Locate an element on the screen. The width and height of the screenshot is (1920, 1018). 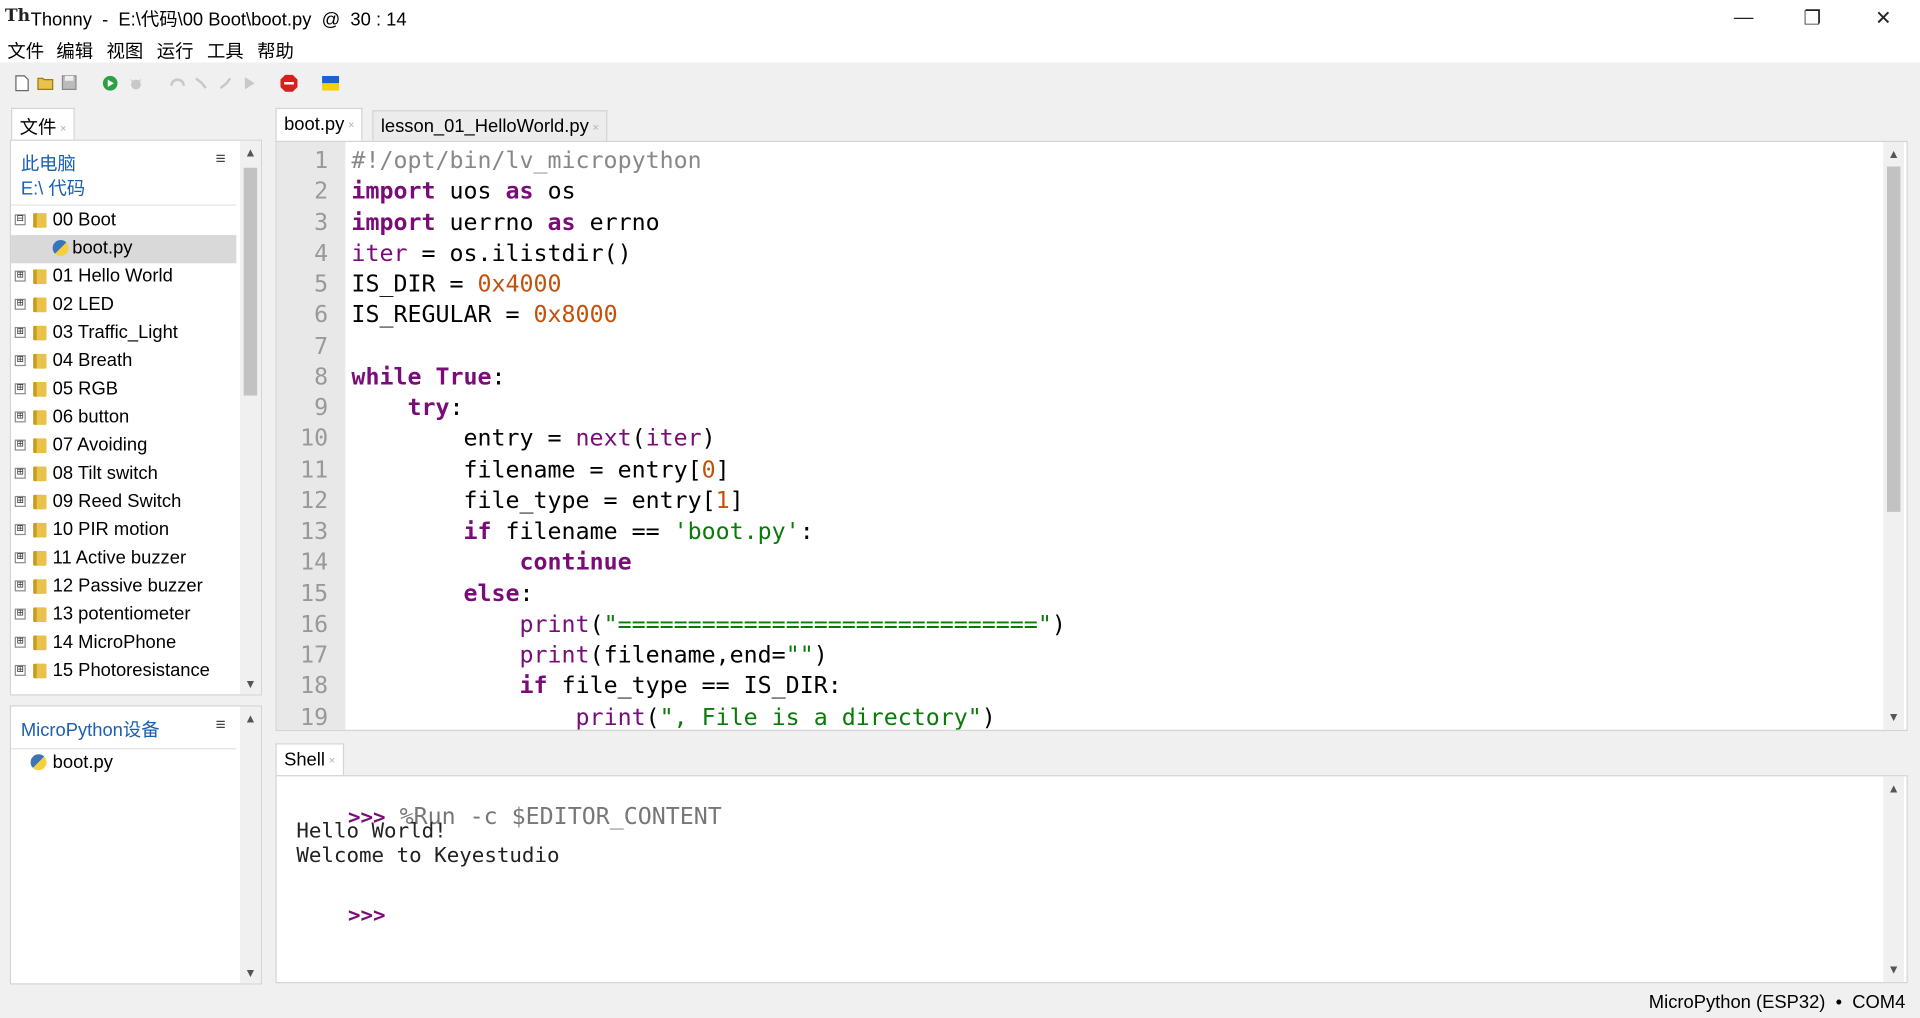
menu-view: 视图 is located at coordinates (125, 51).